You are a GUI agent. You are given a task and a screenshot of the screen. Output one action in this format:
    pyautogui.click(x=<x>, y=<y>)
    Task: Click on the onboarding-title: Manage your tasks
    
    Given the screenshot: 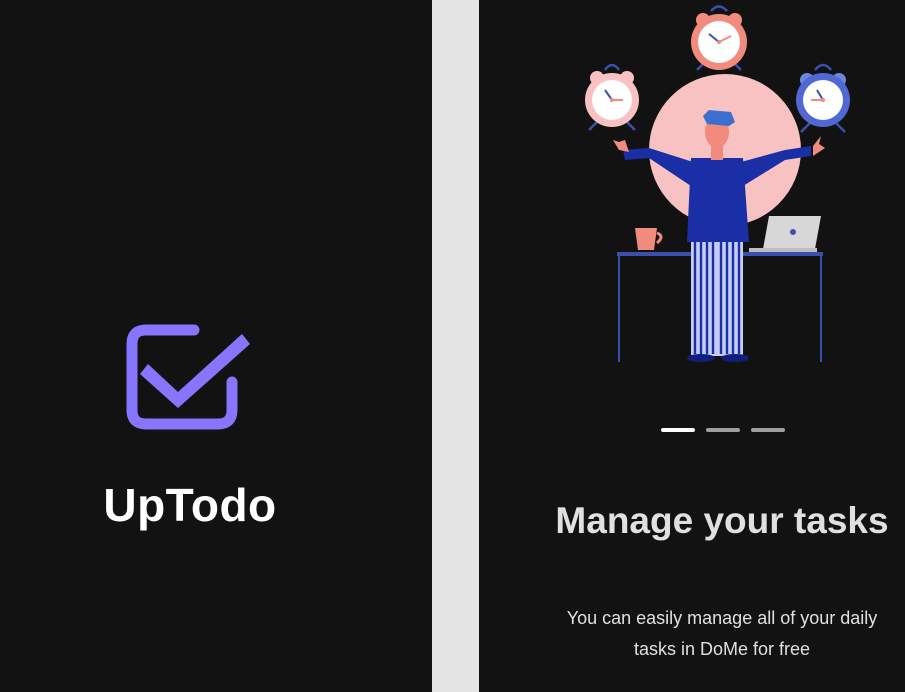 What is the action you would take?
    pyautogui.click(x=722, y=520)
    